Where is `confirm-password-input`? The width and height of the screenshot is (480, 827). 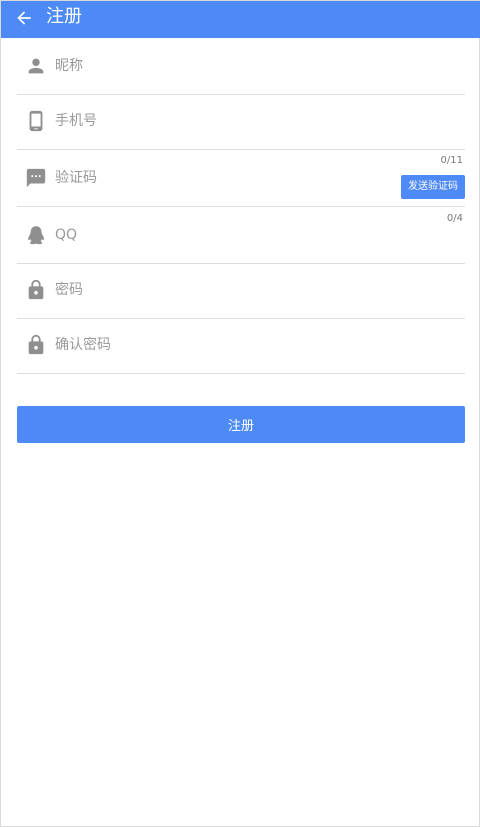 confirm-password-input is located at coordinates (220, 345).